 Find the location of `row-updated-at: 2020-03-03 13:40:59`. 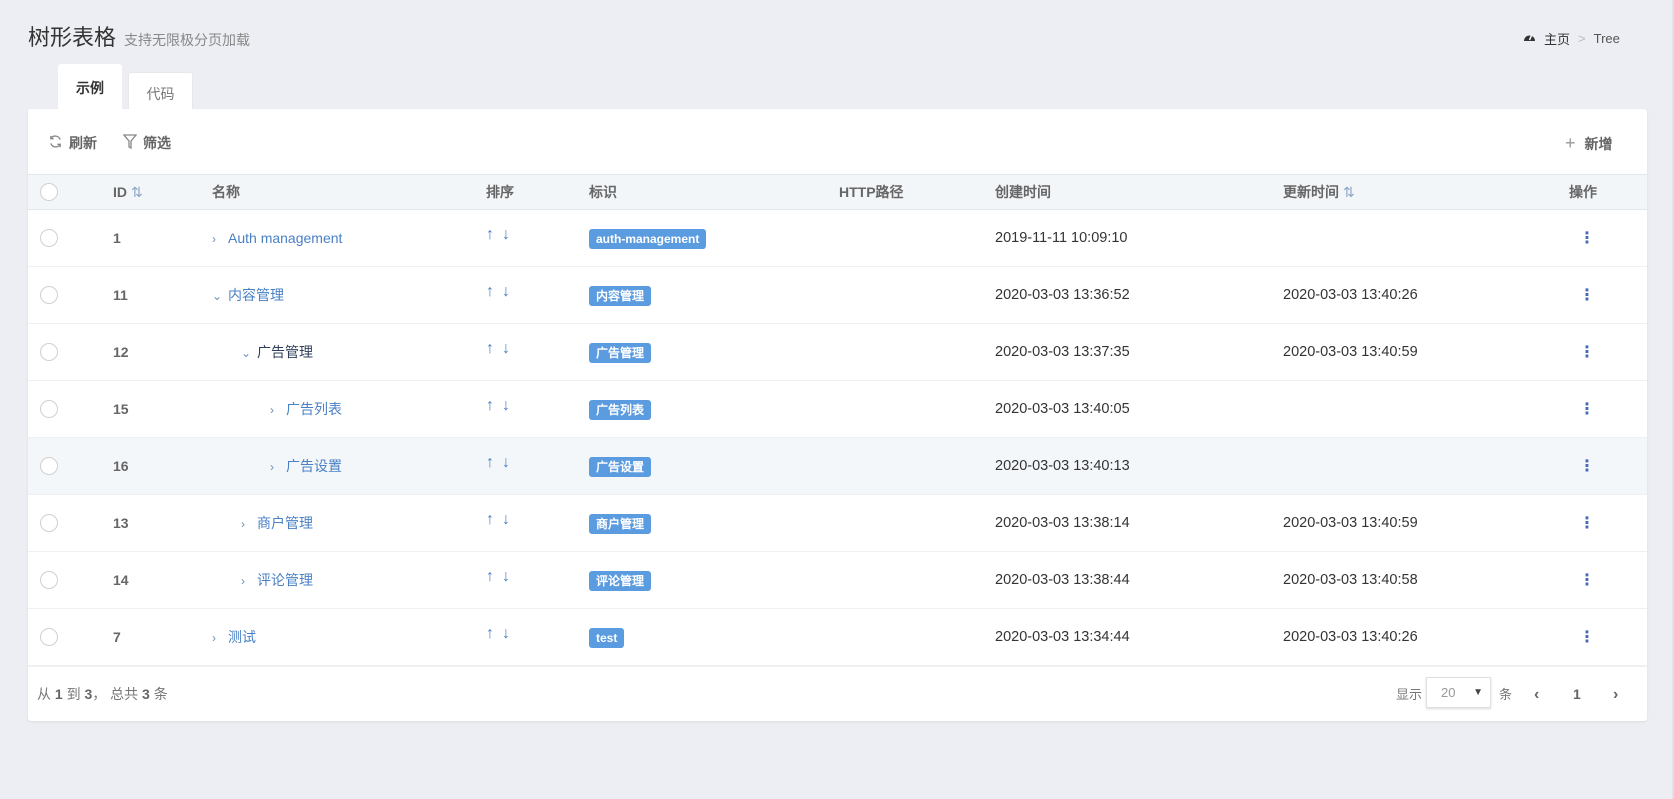

row-updated-at: 2020-03-03 13:40:59 is located at coordinates (1350, 352).